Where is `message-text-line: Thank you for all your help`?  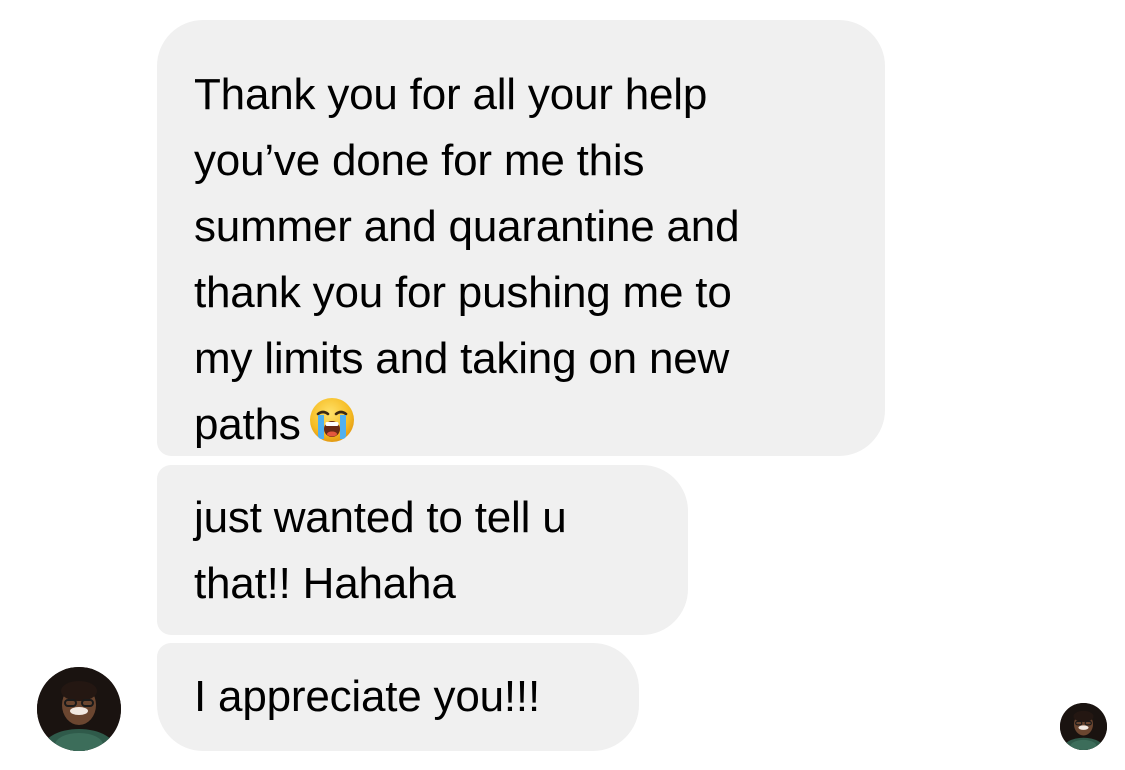 message-text-line: Thank you for all your help is located at coordinates (451, 94).